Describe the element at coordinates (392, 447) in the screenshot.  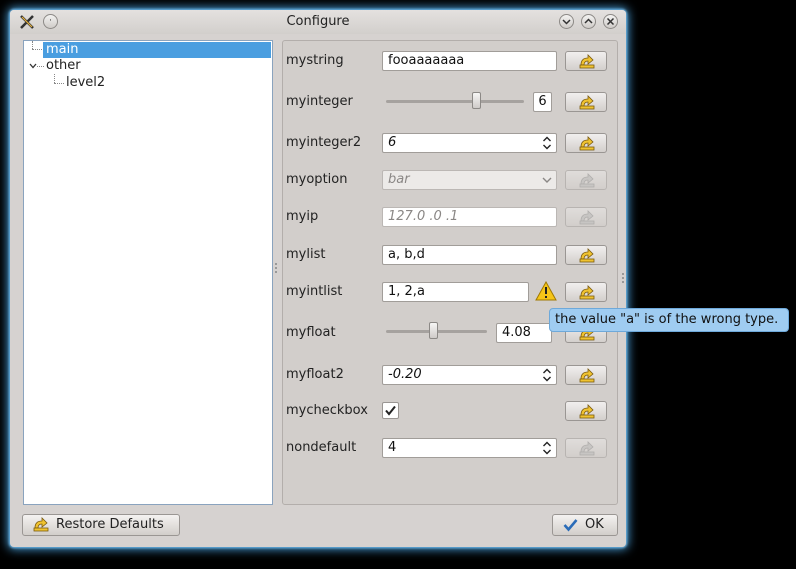
I see `spinbox-value: 4` at that location.